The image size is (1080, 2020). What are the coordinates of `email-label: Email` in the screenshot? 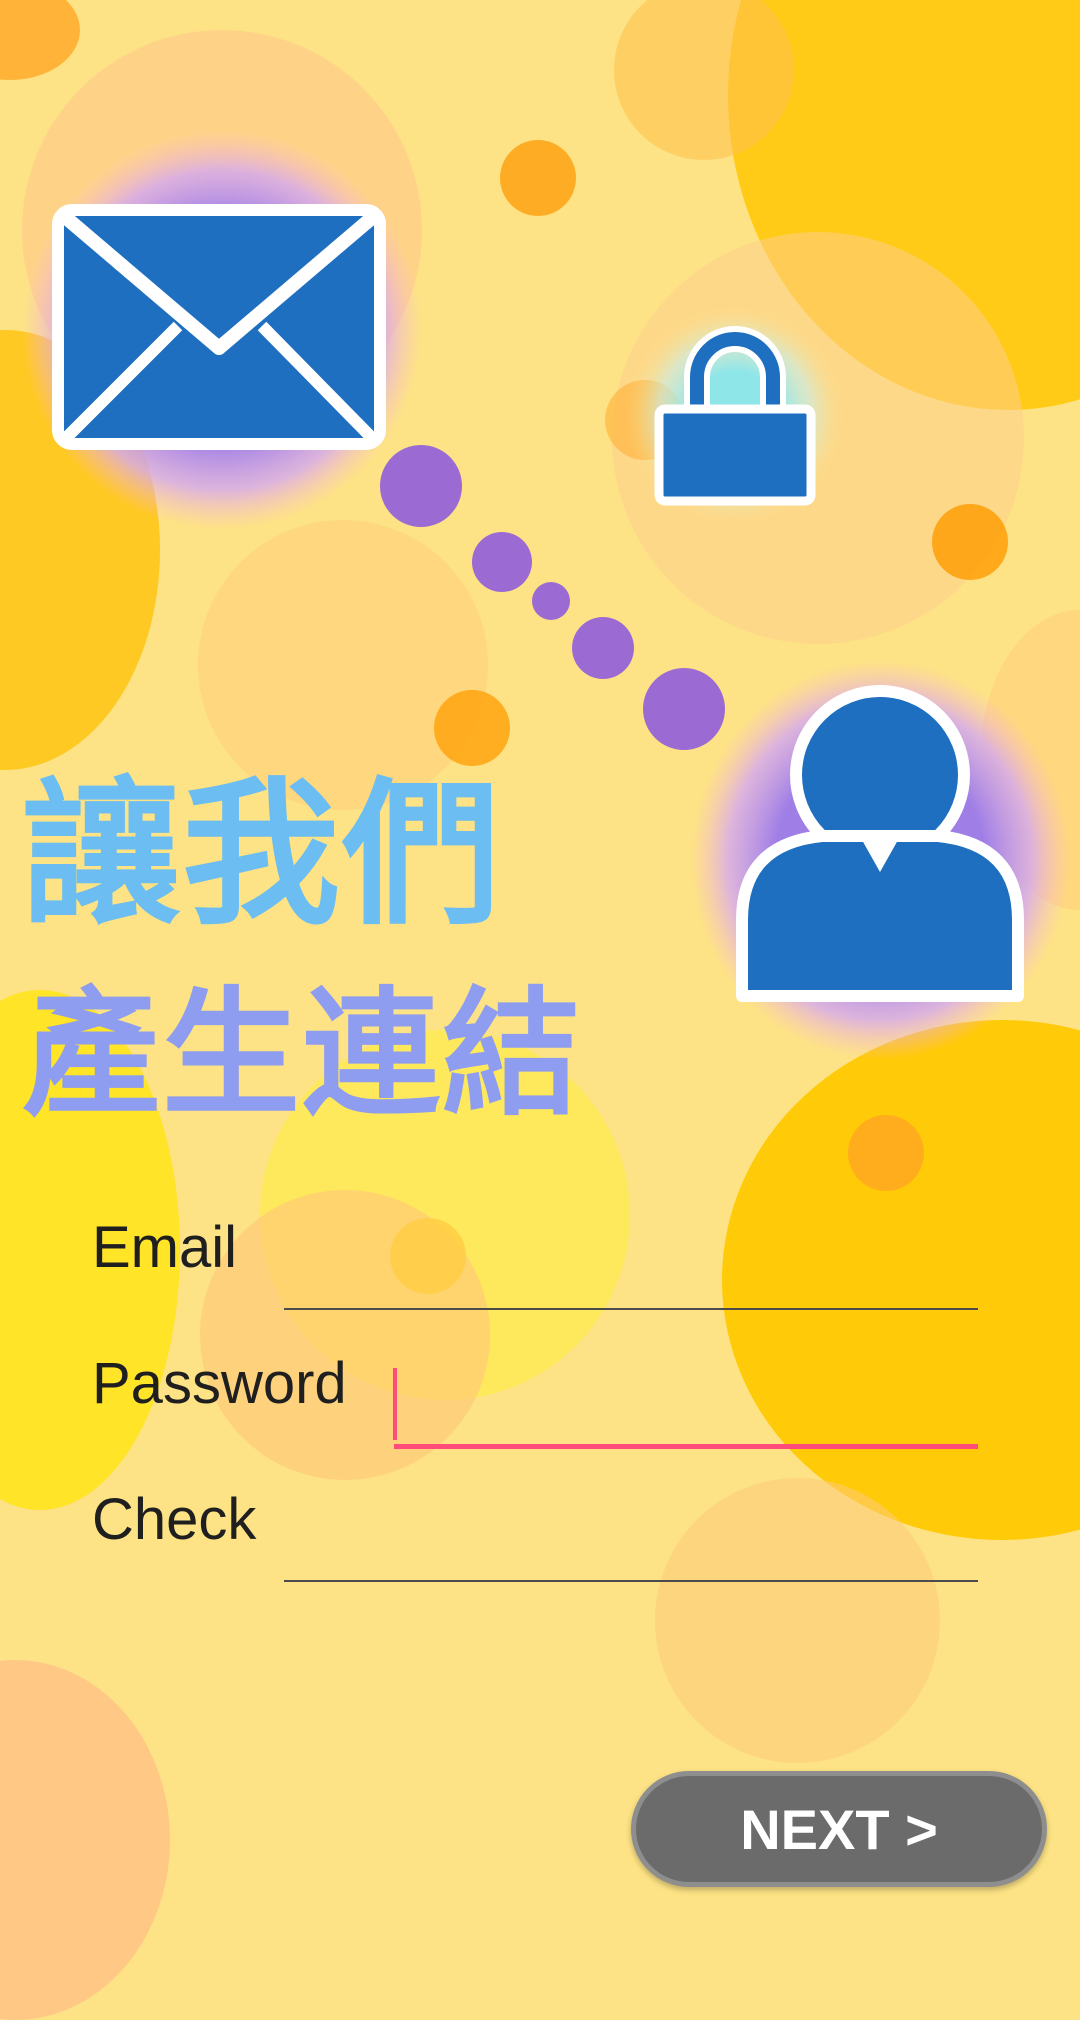 It's located at (165, 1247).